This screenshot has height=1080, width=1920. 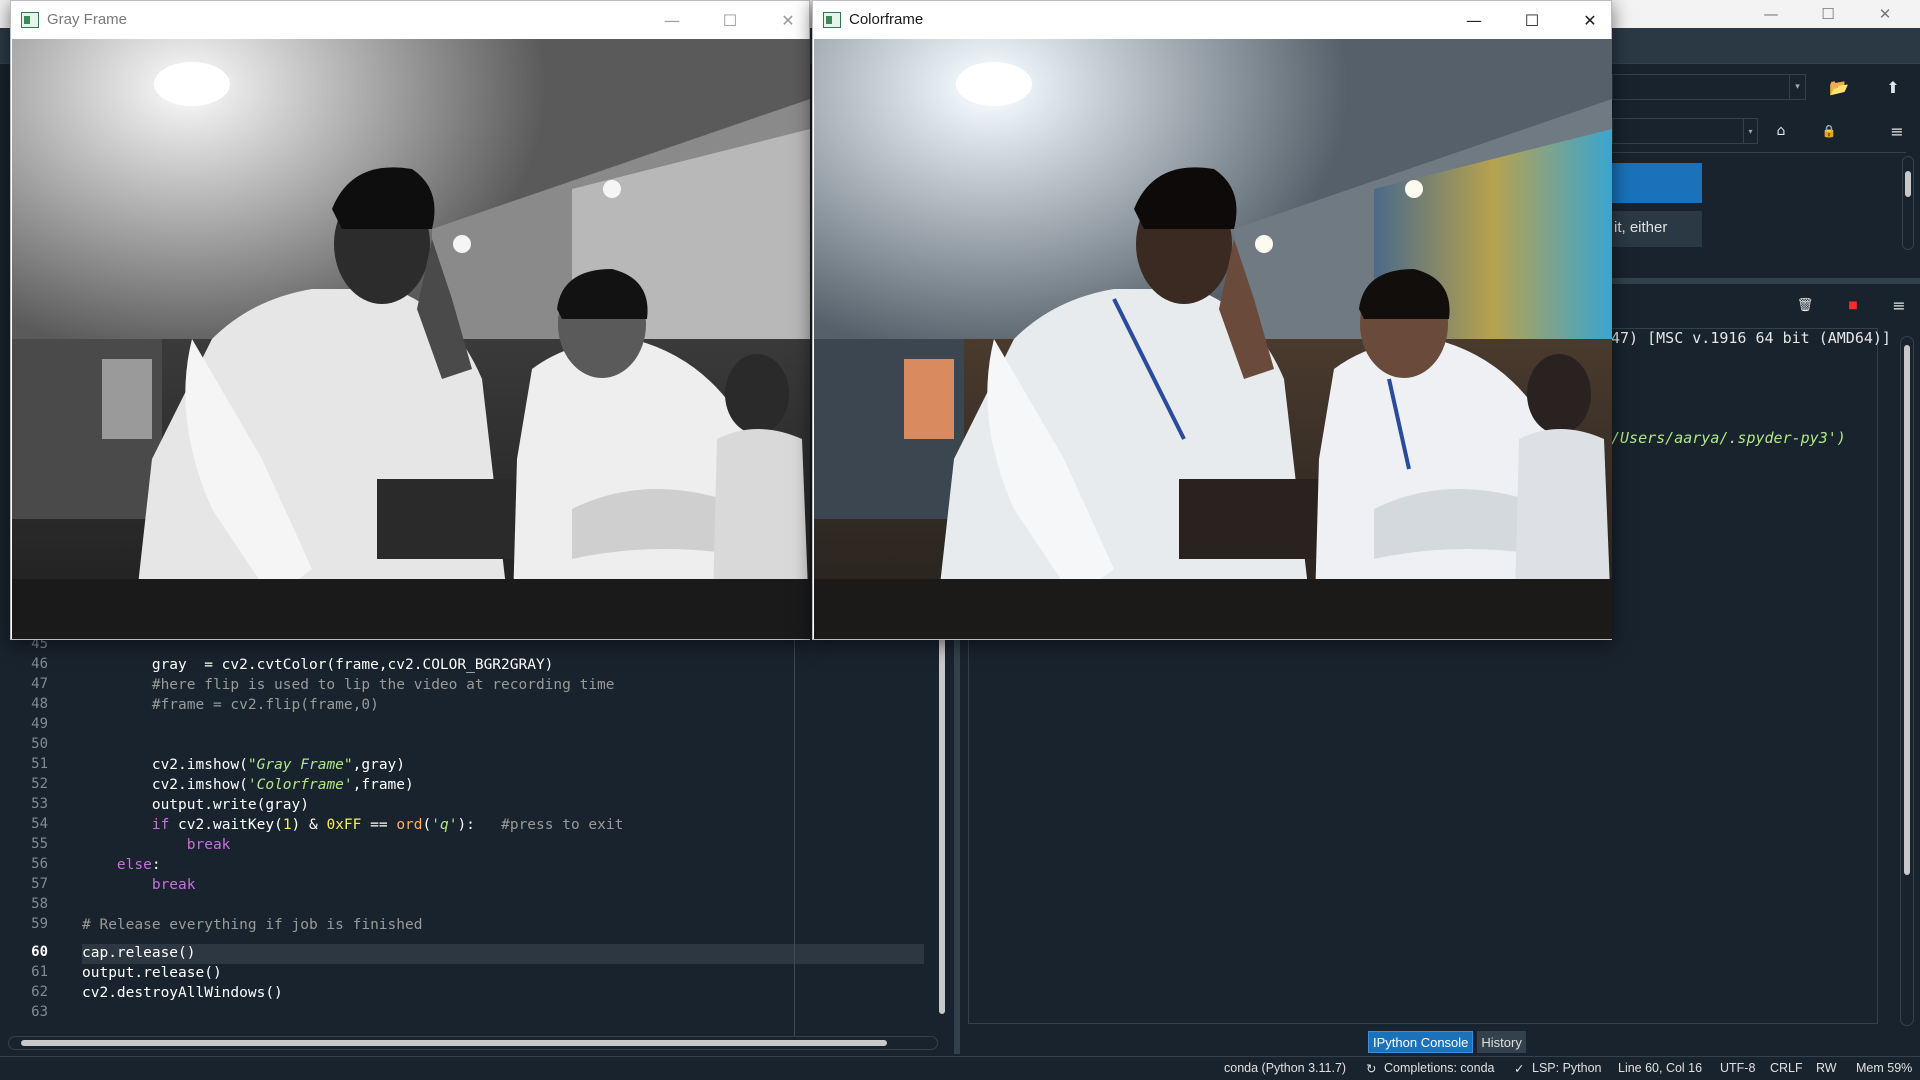 What do you see at coordinates (1786, 1068) in the screenshot?
I see `status-eol: CRLF` at bounding box center [1786, 1068].